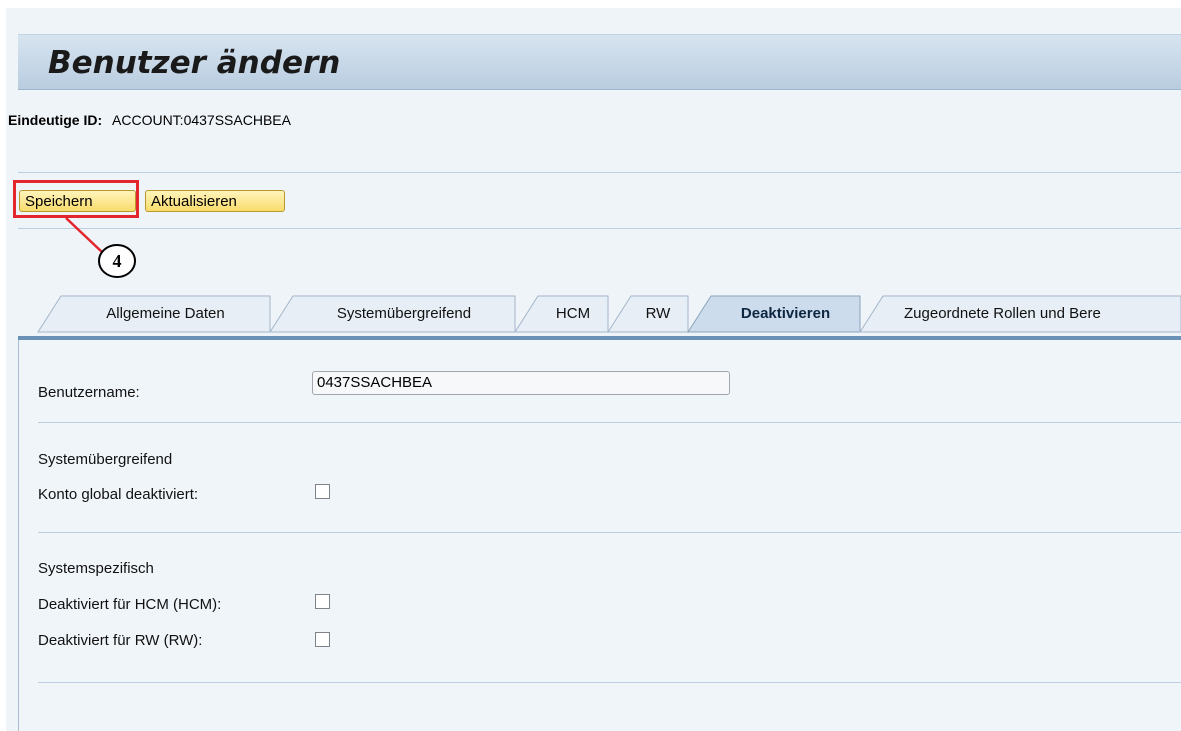 The height and width of the screenshot is (731, 1181). Describe the element at coordinates (117, 261) in the screenshot. I see `callout-number: 4` at that location.